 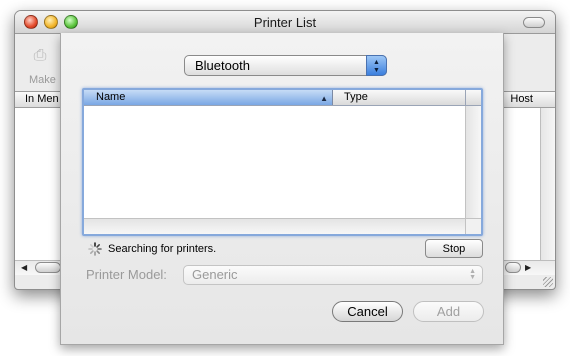 What do you see at coordinates (448, 311) in the screenshot?
I see `add-button: Add` at bounding box center [448, 311].